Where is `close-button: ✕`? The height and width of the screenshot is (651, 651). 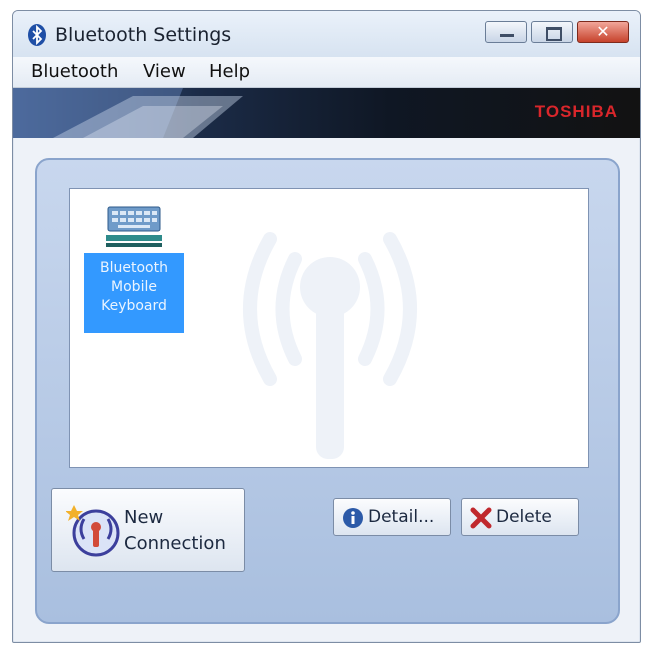
close-button: ✕ is located at coordinates (603, 32).